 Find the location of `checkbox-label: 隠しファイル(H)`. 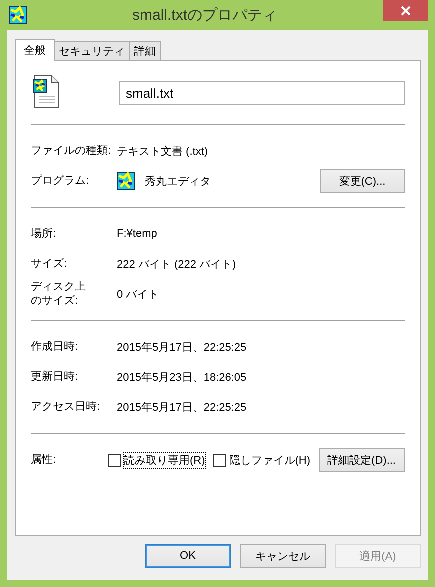

checkbox-label: 隠しファイル(H) is located at coordinates (270, 460).